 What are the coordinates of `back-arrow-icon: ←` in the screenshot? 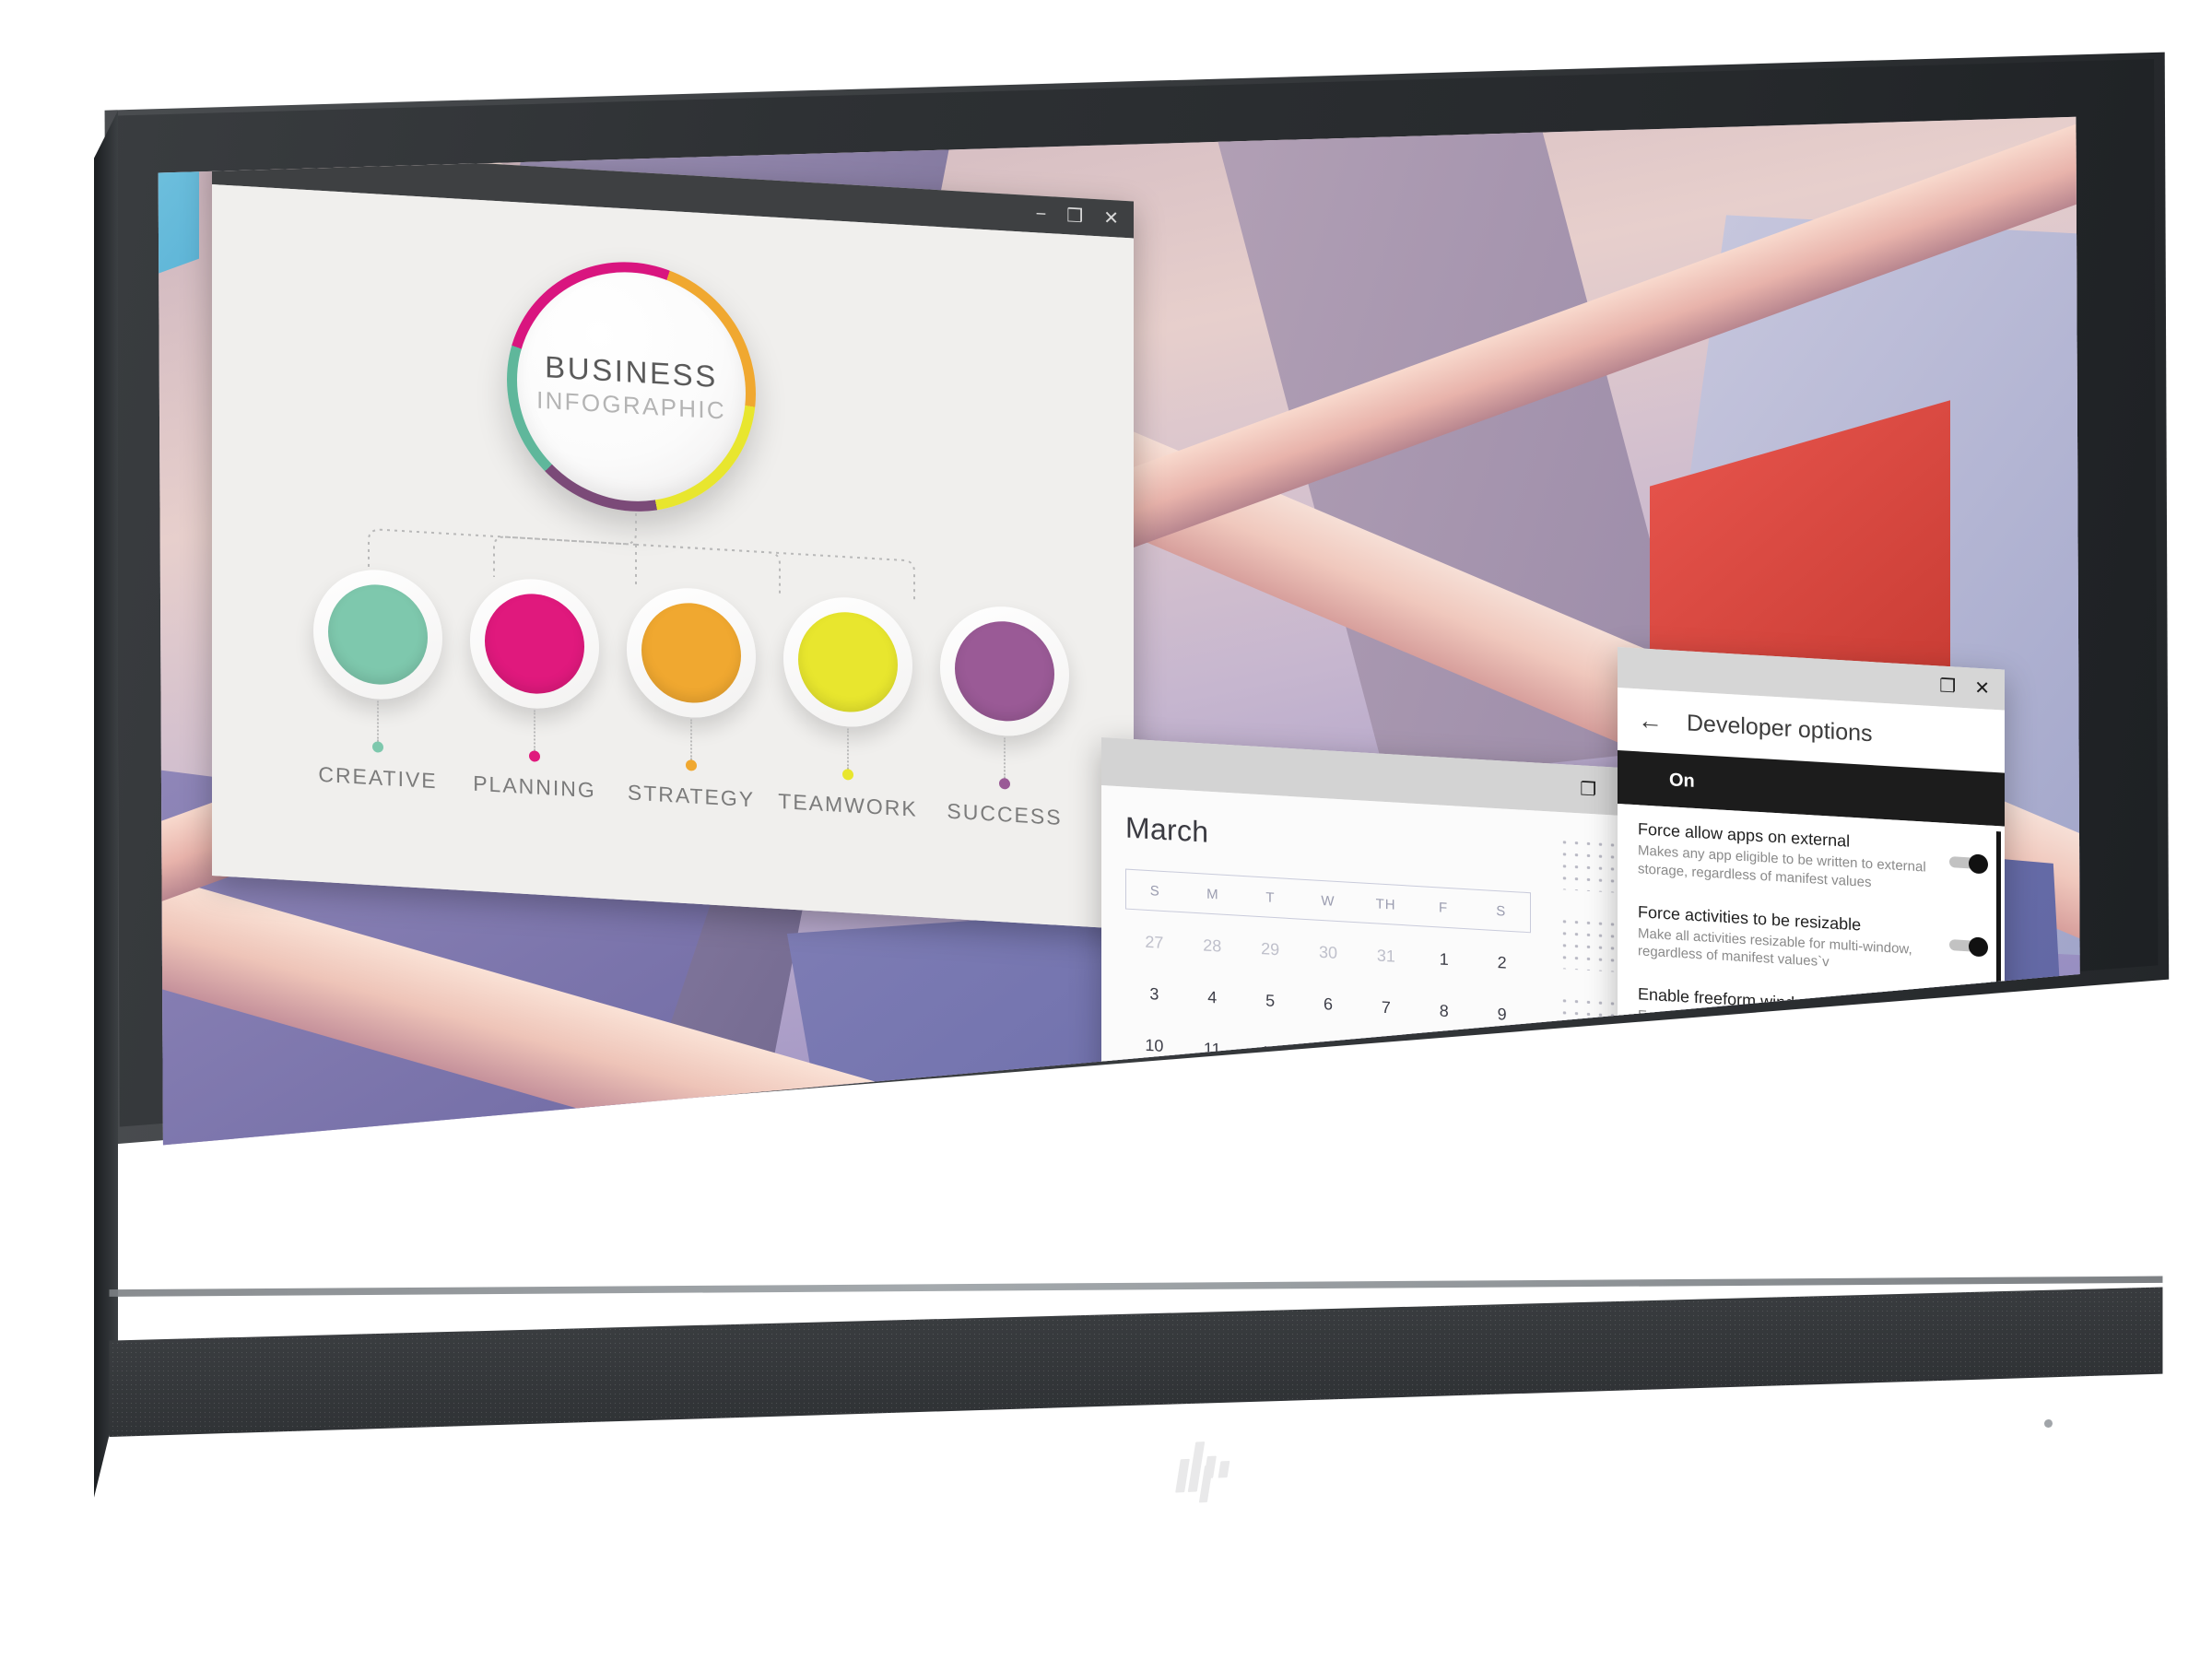 It's located at (1650, 720).